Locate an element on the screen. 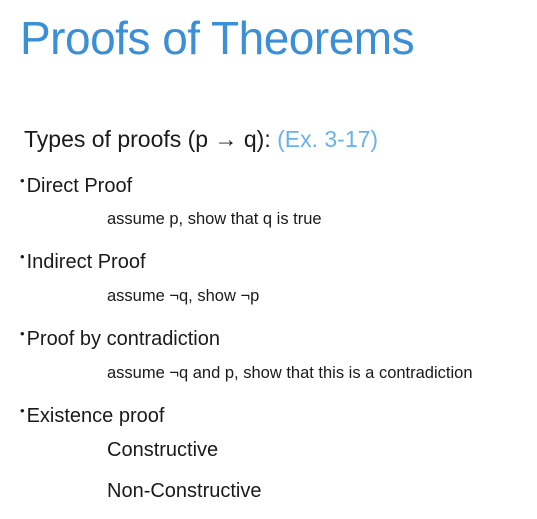 Image resolution: width=537 pixels, height=519 pixels. bullet-indirect-proof: • Indirect Proof is located at coordinates (83, 259).